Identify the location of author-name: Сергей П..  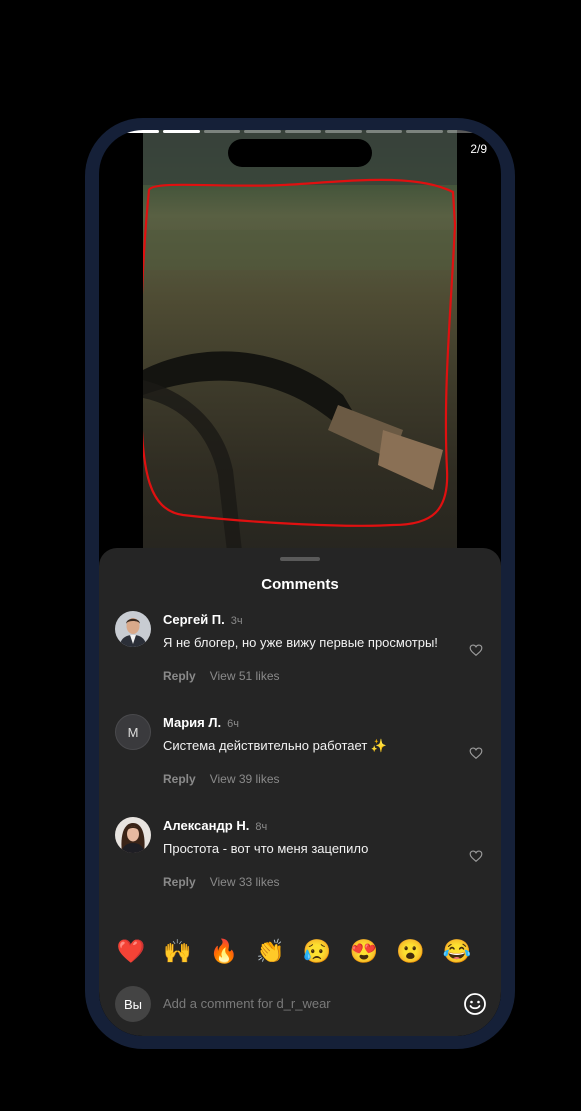
(194, 619).